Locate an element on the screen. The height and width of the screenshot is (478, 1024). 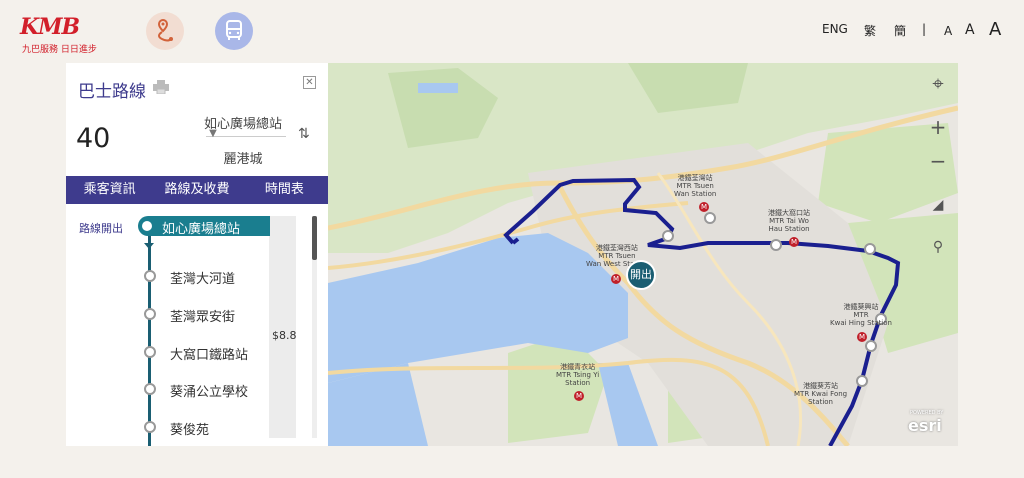
zoom-in-button: + is located at coordinates (938, 128).